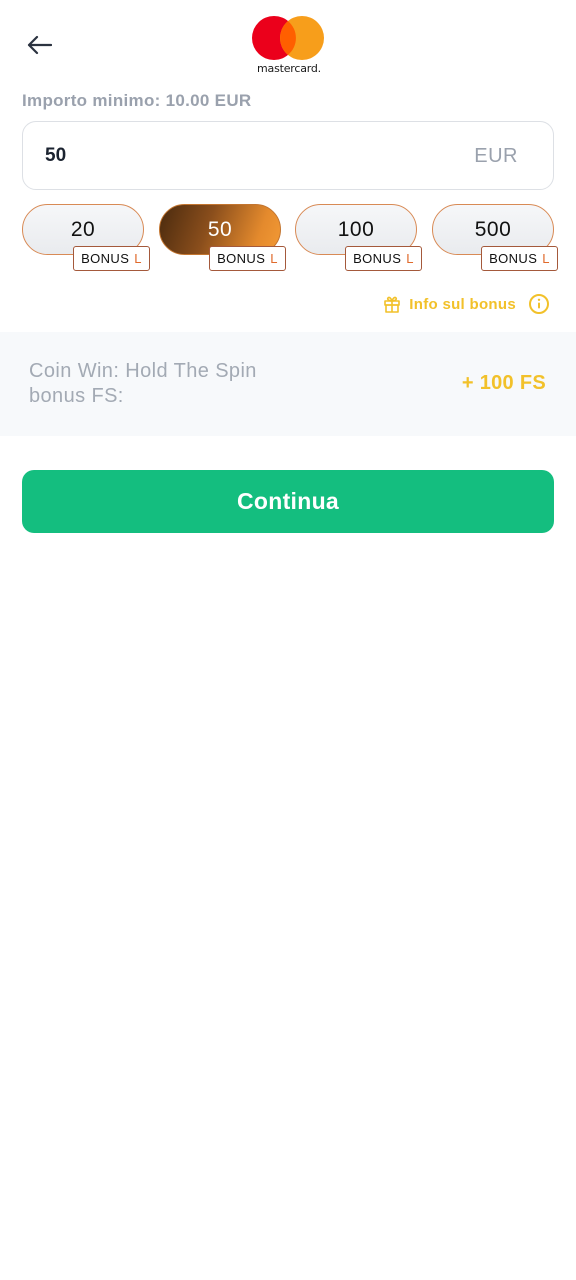 This screenshot has height=1280, width=576. Describe the element at coordinates (137, 100) in the screenshot. I see `minimum-amount-label: Importo minimo: 10.00 EUR` at that location.